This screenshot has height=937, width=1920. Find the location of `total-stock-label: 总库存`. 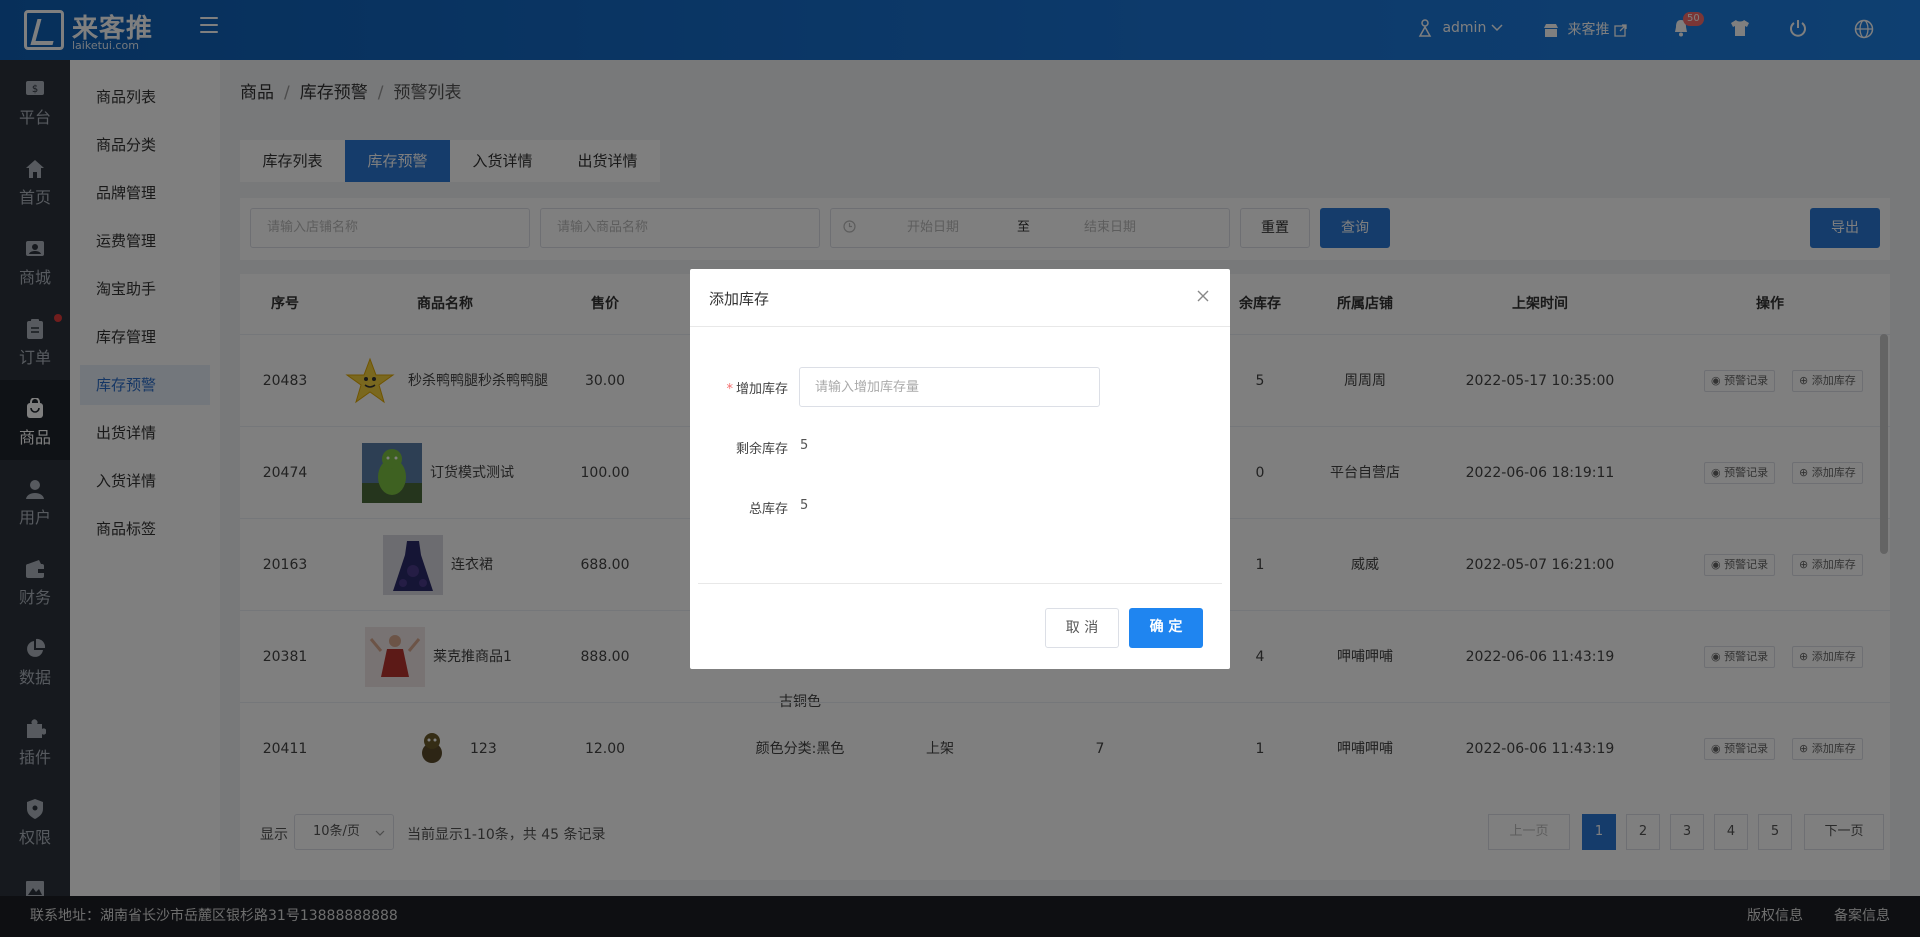

total-stock-label: 总库存 is located at coordinates (768, 509).